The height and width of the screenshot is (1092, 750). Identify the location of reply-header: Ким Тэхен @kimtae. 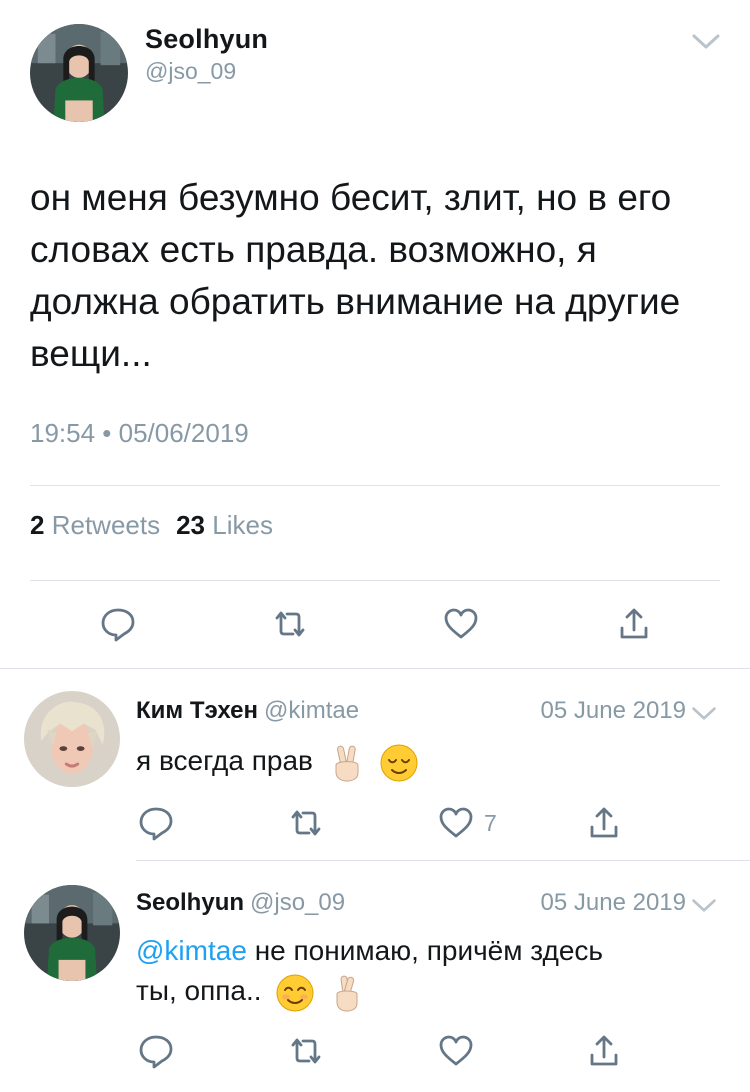
(247, 711).